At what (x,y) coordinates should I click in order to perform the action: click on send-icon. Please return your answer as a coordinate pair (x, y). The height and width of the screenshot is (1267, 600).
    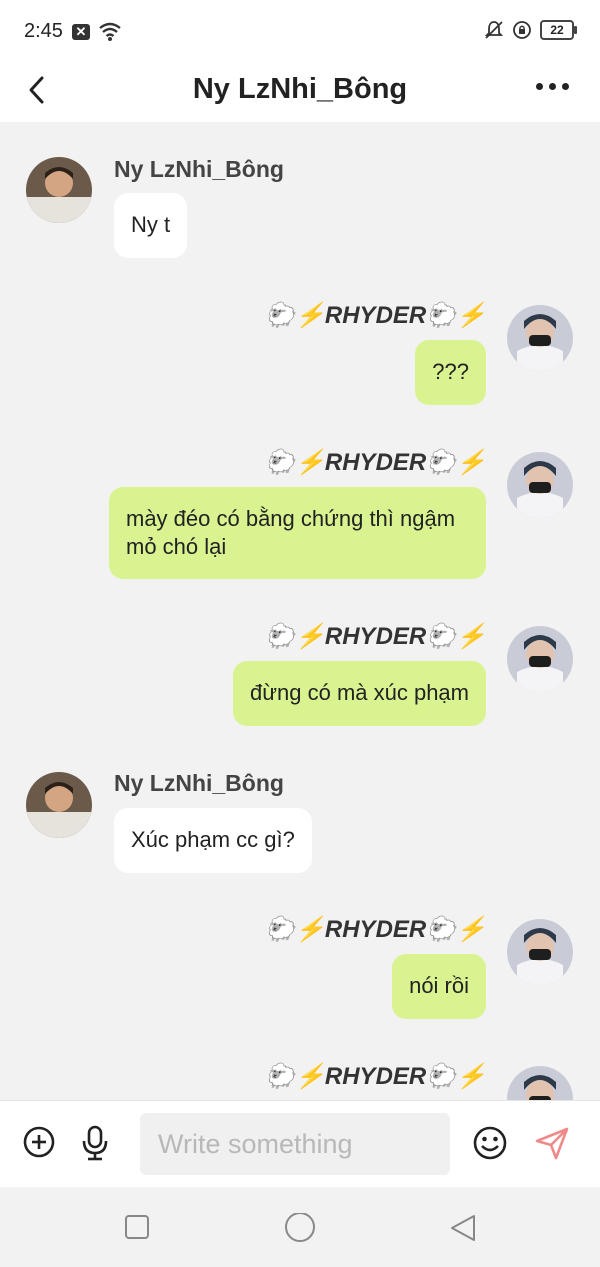
    Looking at the image, I should click on (552, 1143).